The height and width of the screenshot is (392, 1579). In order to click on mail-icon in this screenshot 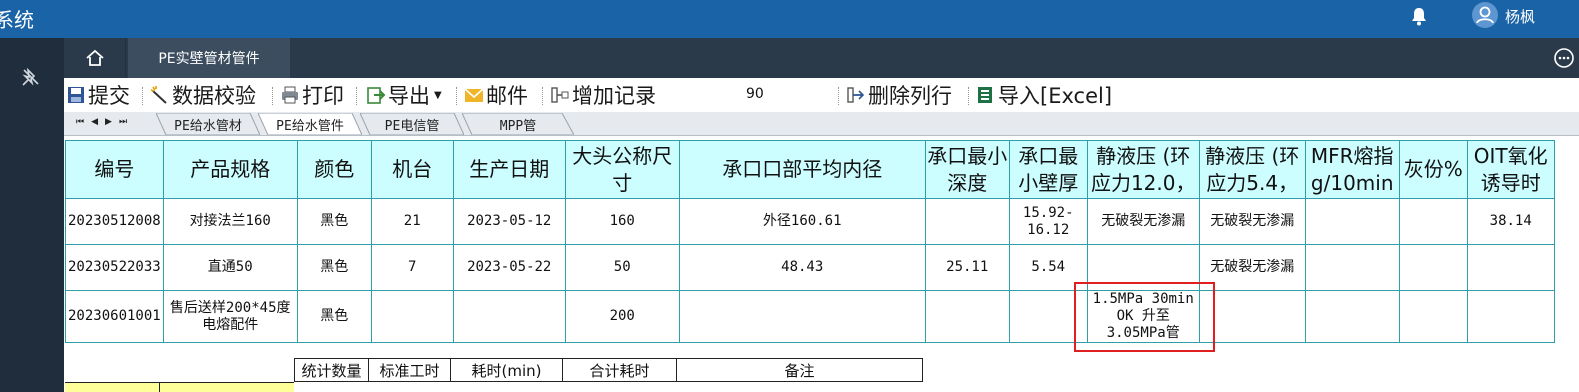, I will do `click(474, 95)`.